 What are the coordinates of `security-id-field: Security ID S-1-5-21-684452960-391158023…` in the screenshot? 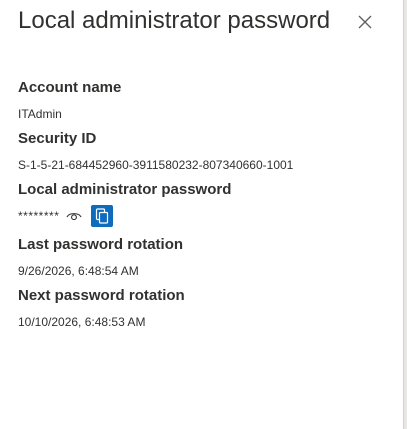 It's located at (201, 151).